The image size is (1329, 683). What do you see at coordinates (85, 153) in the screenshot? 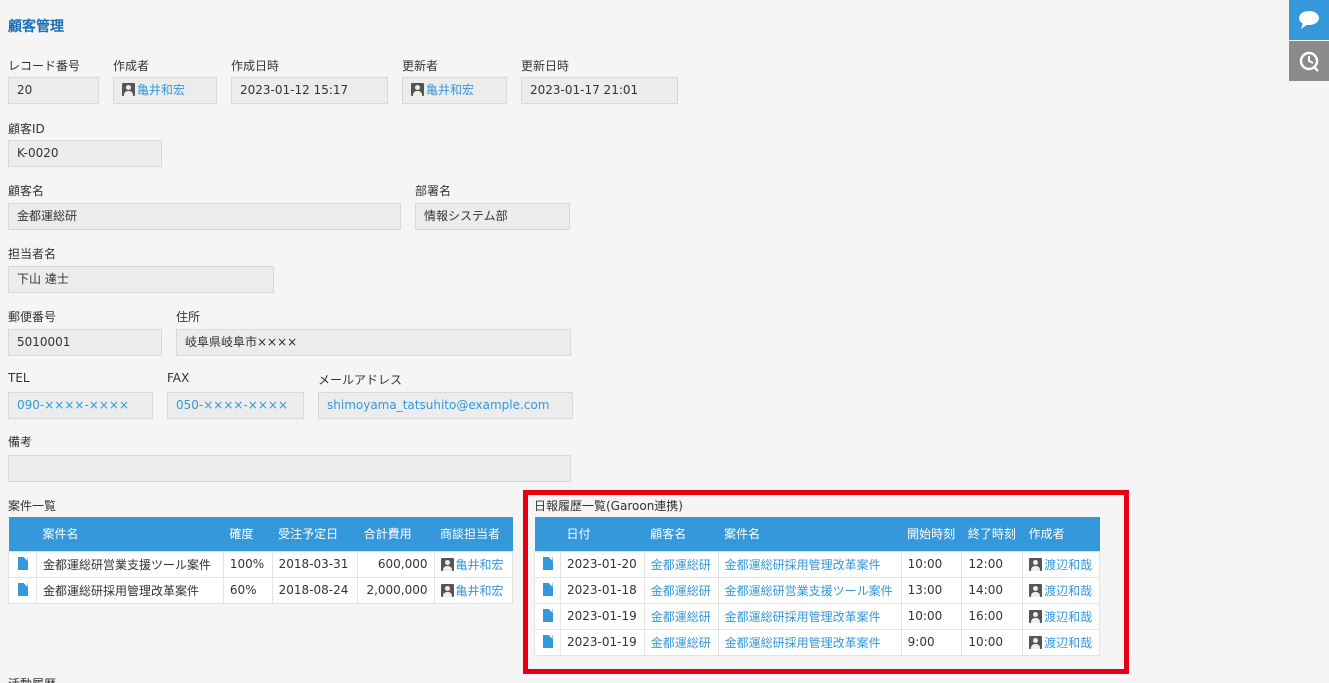
I see `customer-id-field: K-0020` at bounding box center [85, 153].